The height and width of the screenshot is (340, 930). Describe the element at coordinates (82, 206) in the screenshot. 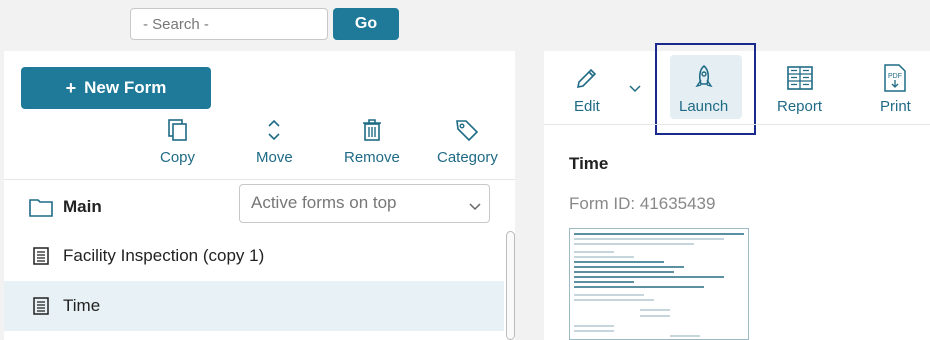

I see `folder-label: Main` at that location.